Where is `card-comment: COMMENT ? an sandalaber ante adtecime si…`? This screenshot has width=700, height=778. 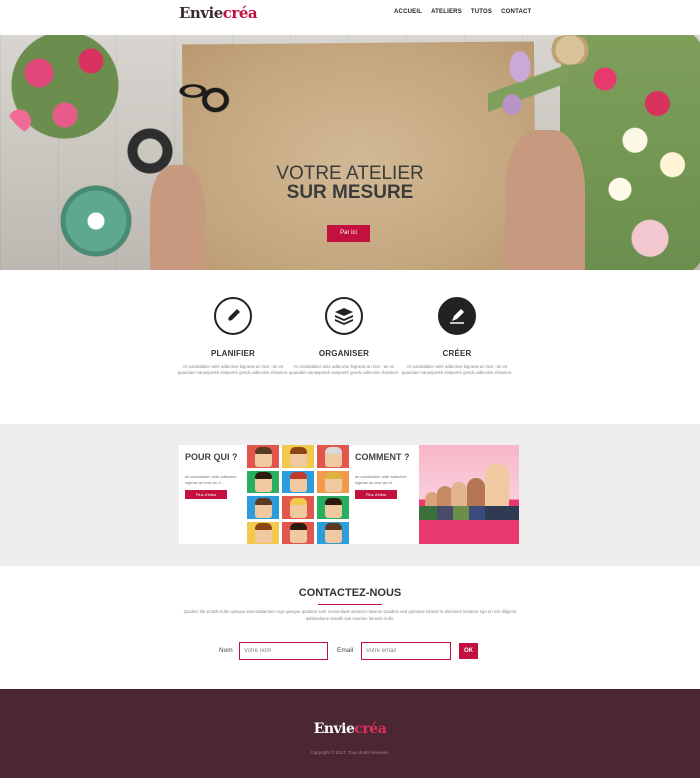
card-comment: COMMENT ? an sandalaber ante adtecime si… is located at coordinates (434, 494).